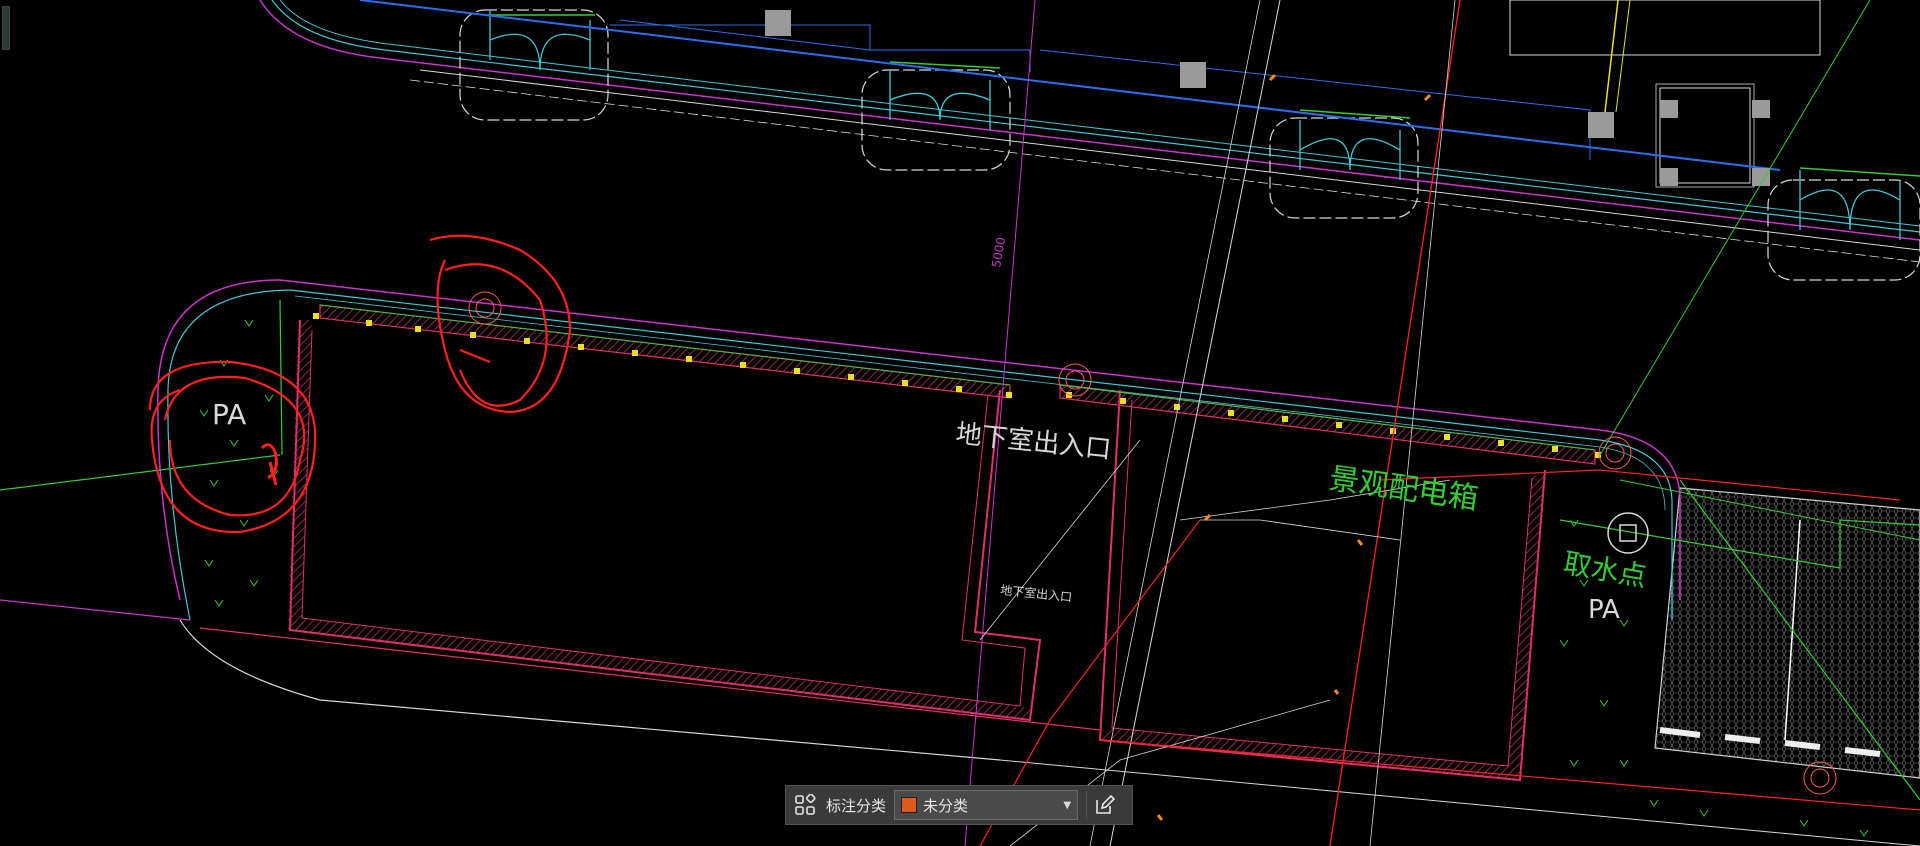 The image size is (1920, 846). What do you see at coordinates (229, 414) in the screenshot?
I see `label-pa-left: PA` at bounding box center [229, 414].